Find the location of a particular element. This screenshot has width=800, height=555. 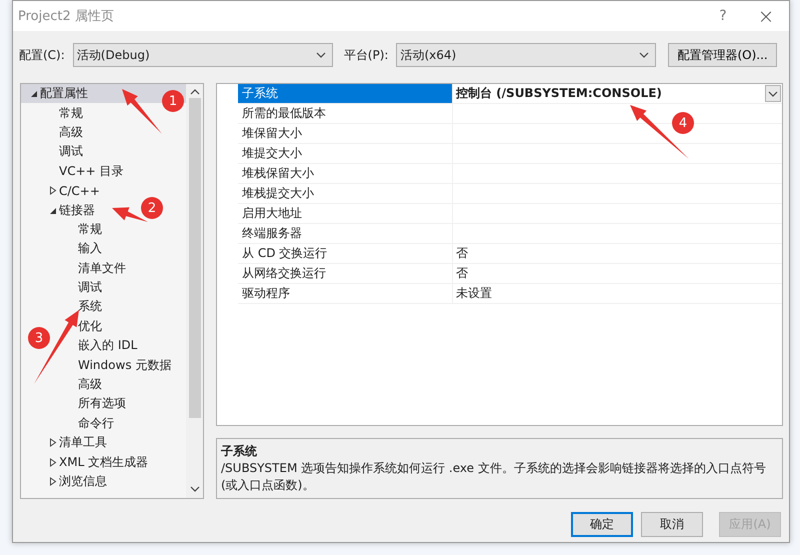

tree-item: 输入 is located at coordinates (90, 249).